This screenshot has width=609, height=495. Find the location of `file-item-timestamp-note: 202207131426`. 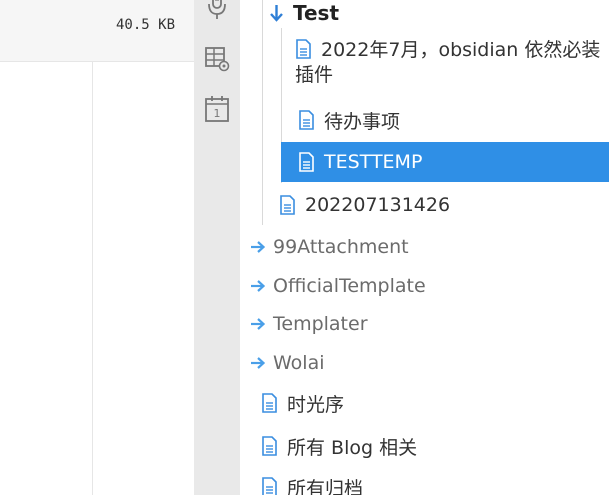

file-item-timestamp-note: 202207131426 is located at coordinates (364, 205).